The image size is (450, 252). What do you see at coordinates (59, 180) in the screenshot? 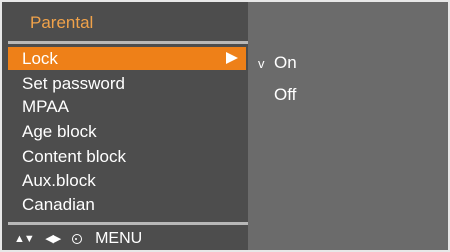
I see `menu-item-label: Aux.block` at bounding box center [59, 180].